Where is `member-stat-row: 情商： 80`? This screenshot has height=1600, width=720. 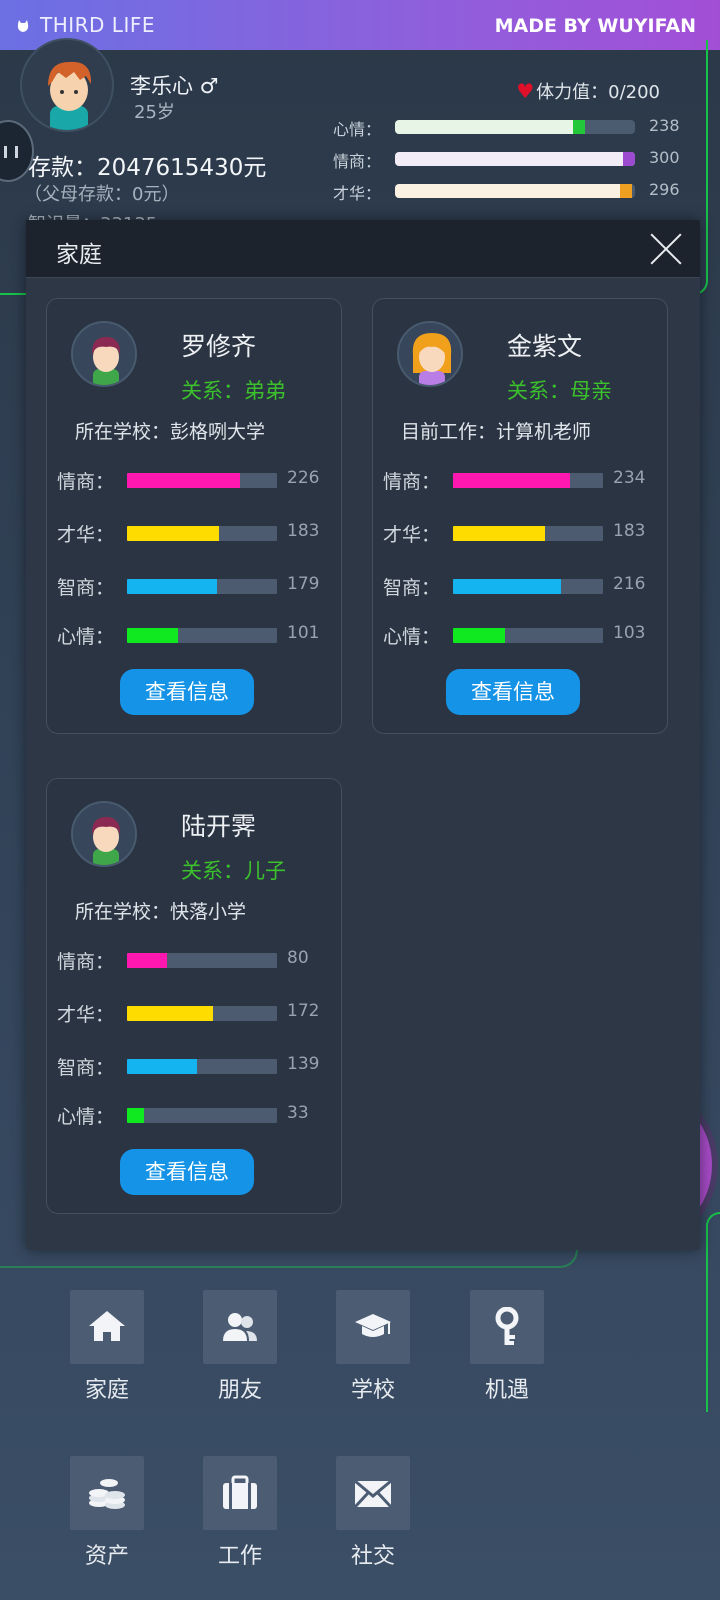
member-stat-row: 情商： 80 is located at coordinates (192, 962).